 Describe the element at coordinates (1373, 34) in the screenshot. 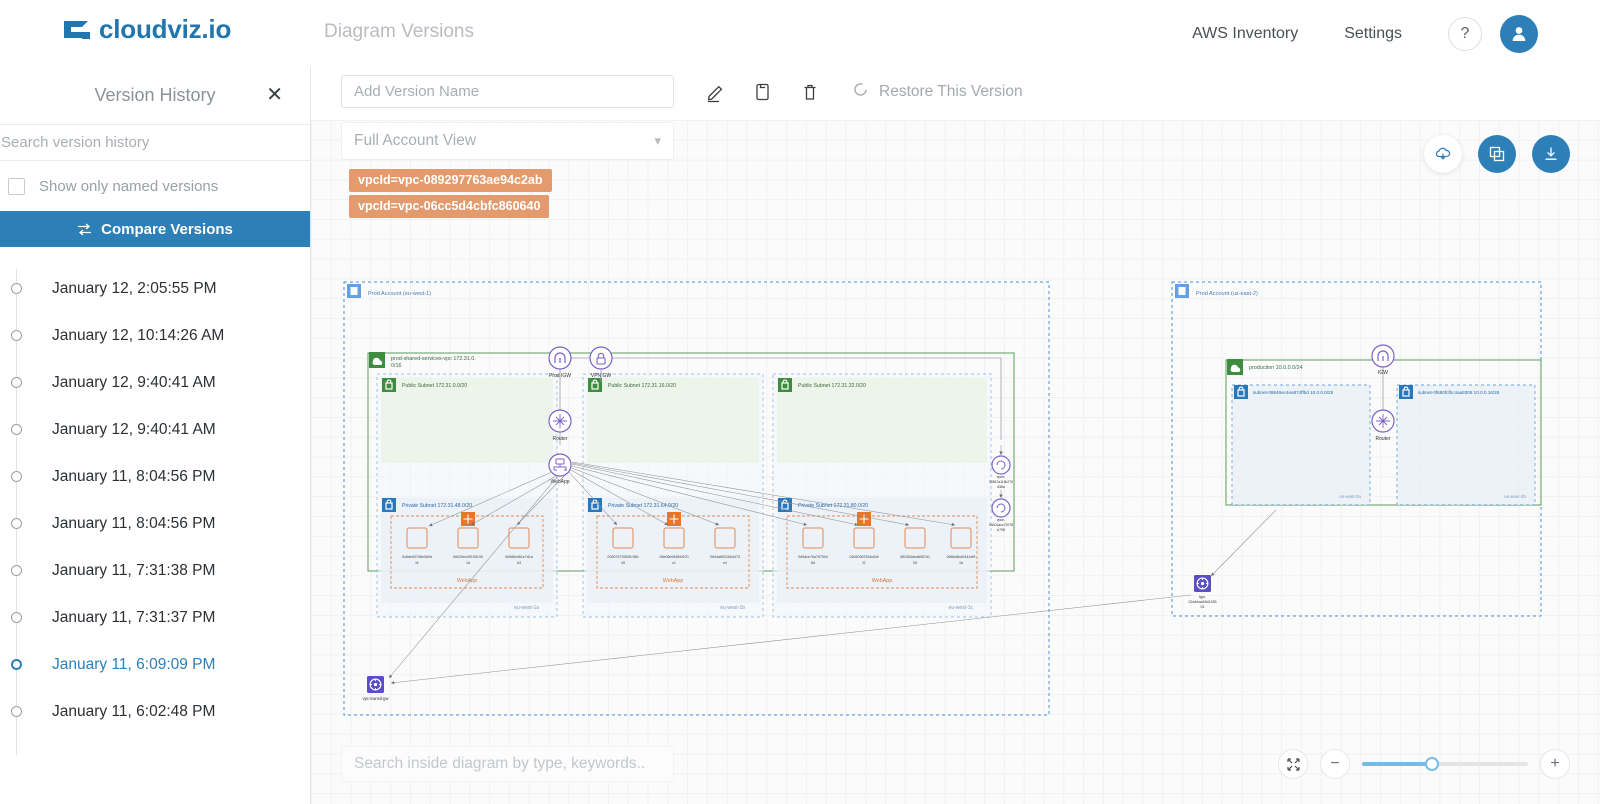

I see `nav-settings: Settings` at that location.